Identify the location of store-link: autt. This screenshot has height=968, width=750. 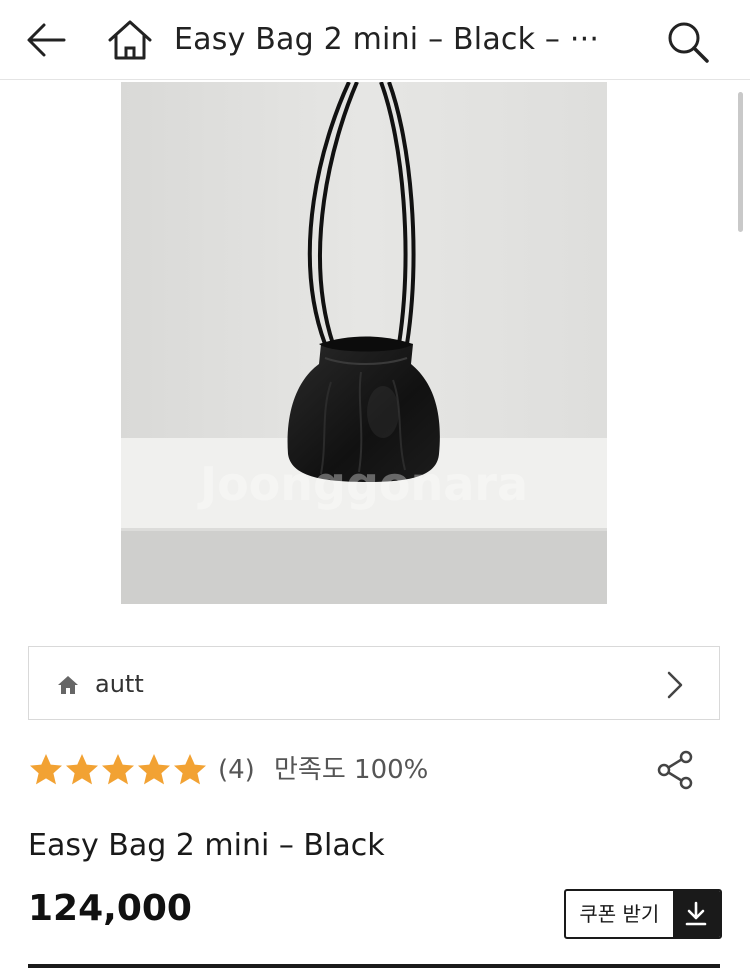
(374, 683).